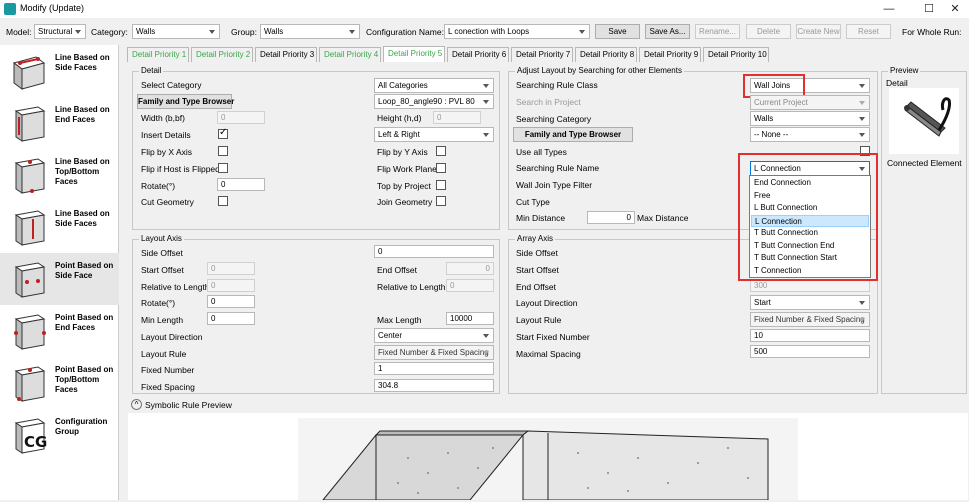  What do you see at coordinates (955, 9) in the screenshot?
I see `close-button: ✕` at bounding box center [955, 9].